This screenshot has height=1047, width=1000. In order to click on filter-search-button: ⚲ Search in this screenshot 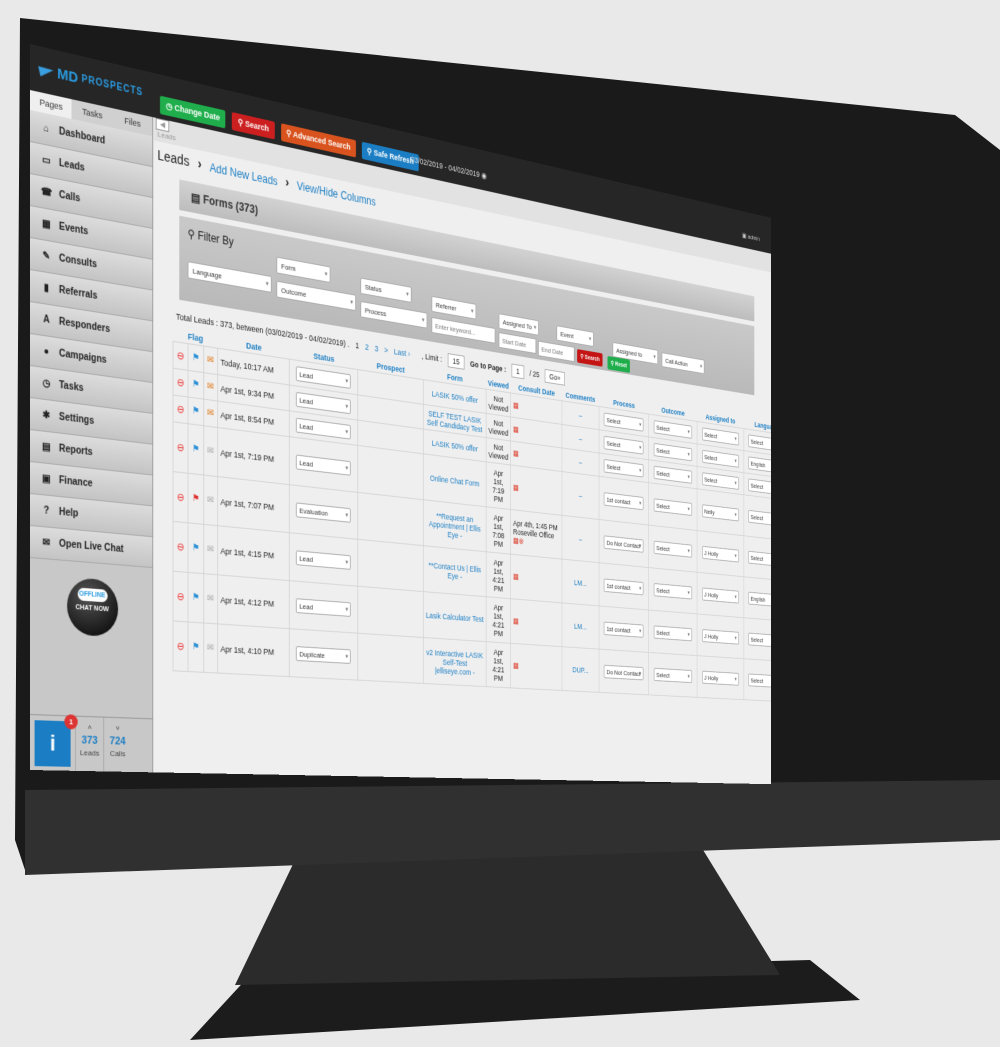, I will do `click(590, 358)`.